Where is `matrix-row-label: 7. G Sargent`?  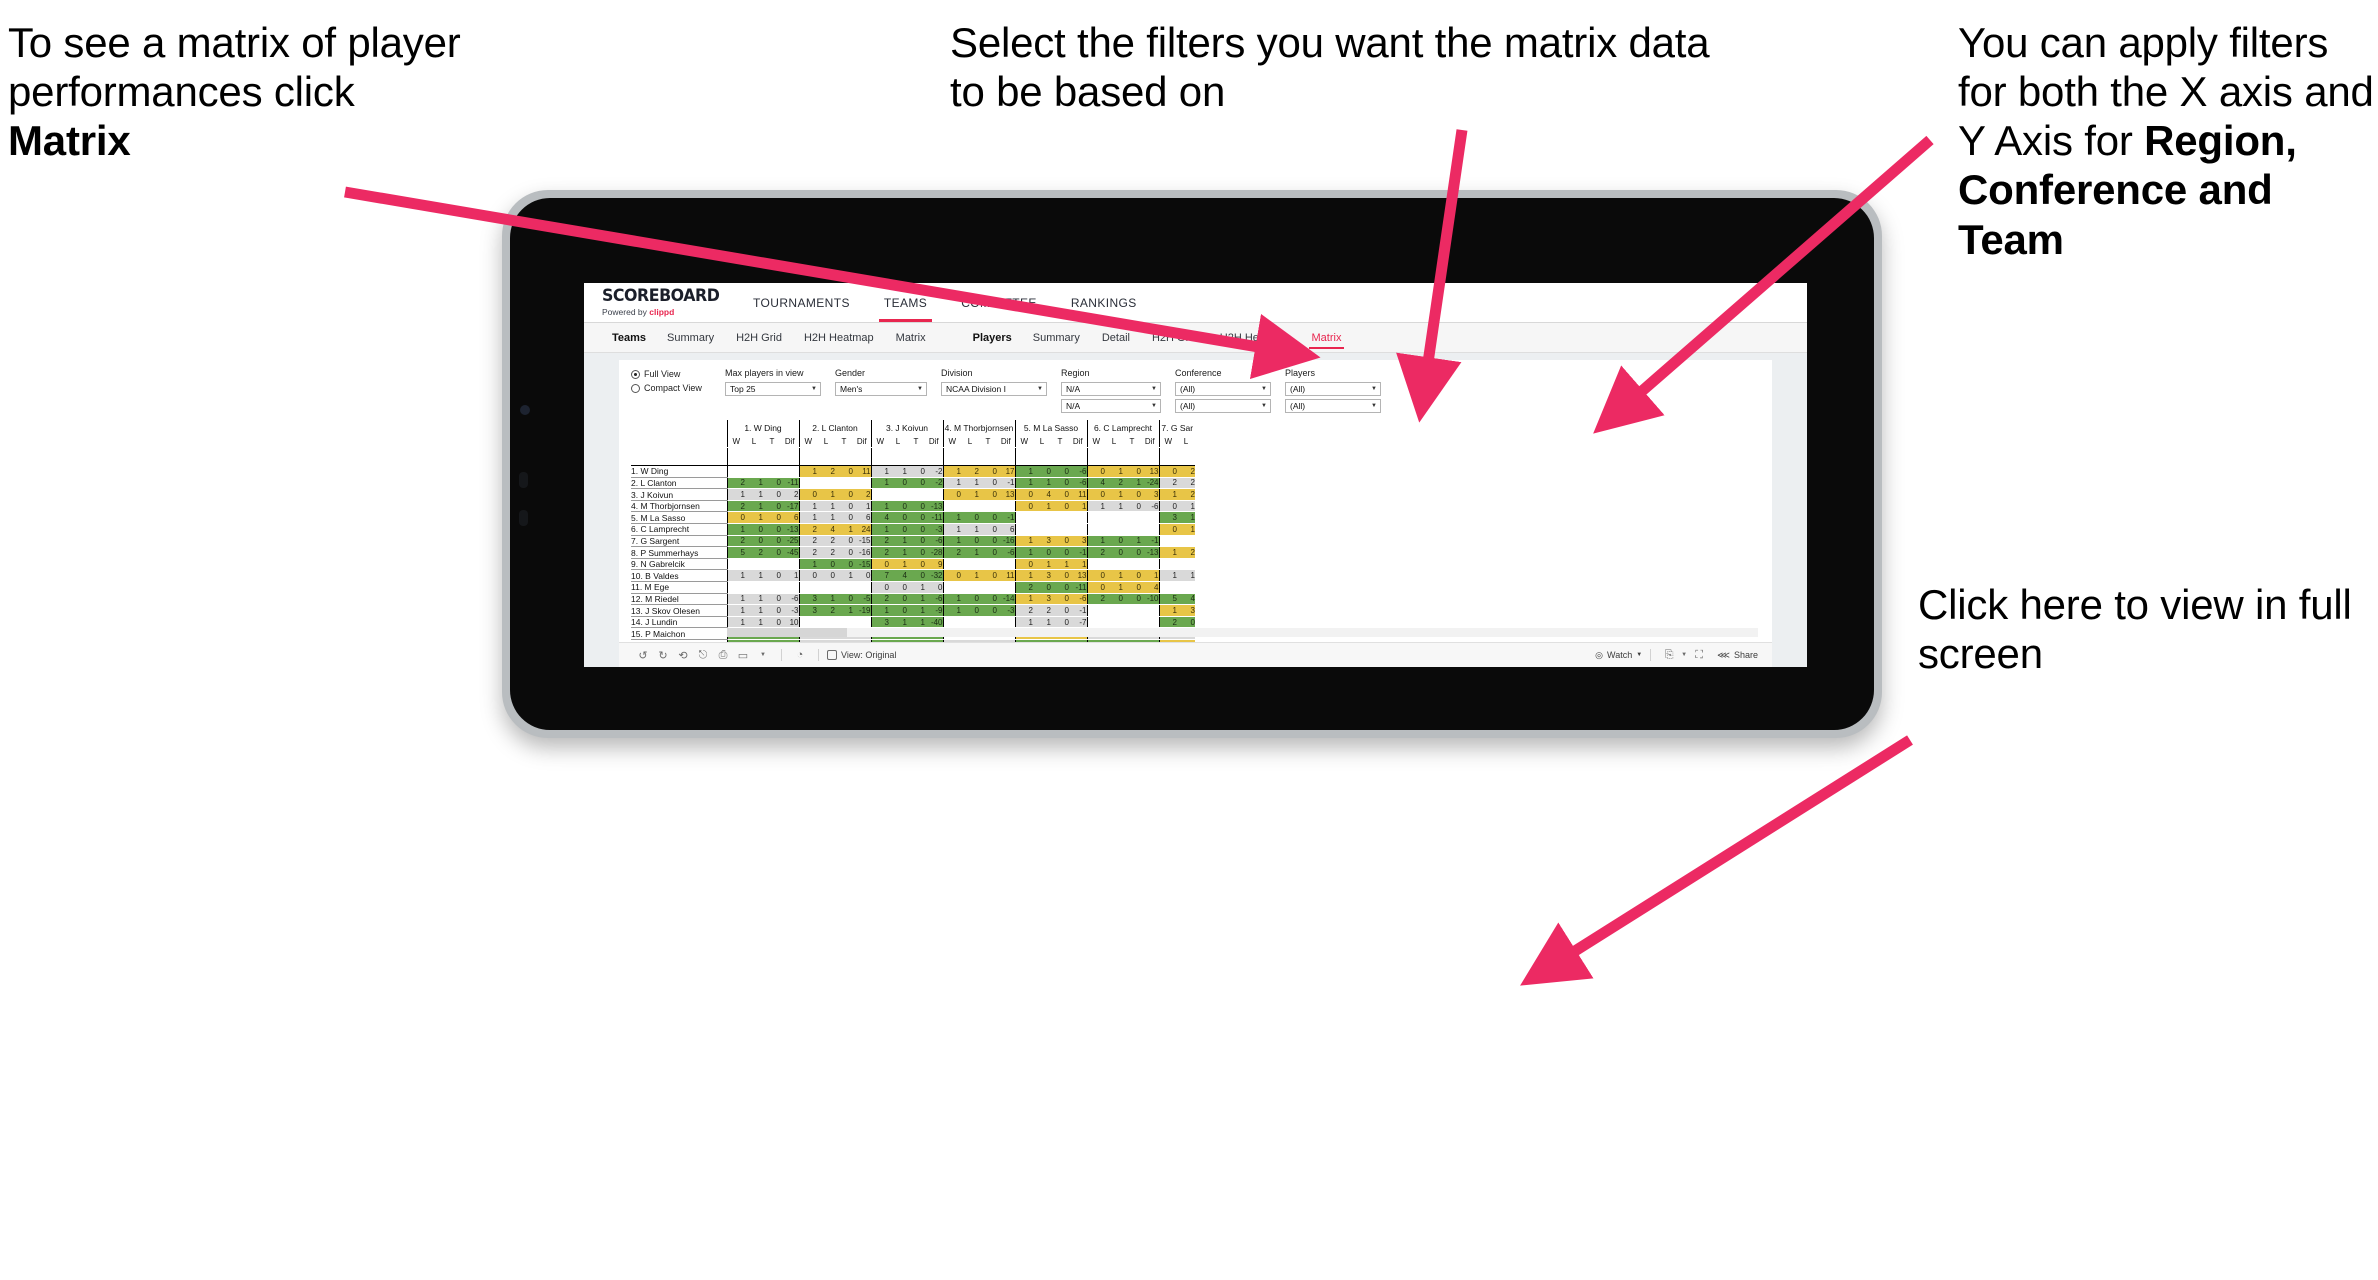
matrix-row-label: 7. G Sargent is located at coordinates (679, 541).